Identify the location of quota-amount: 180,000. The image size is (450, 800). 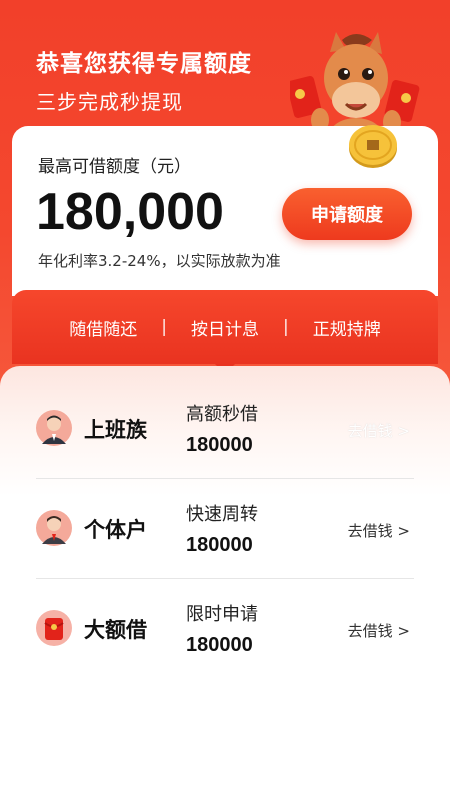
(130, 212).